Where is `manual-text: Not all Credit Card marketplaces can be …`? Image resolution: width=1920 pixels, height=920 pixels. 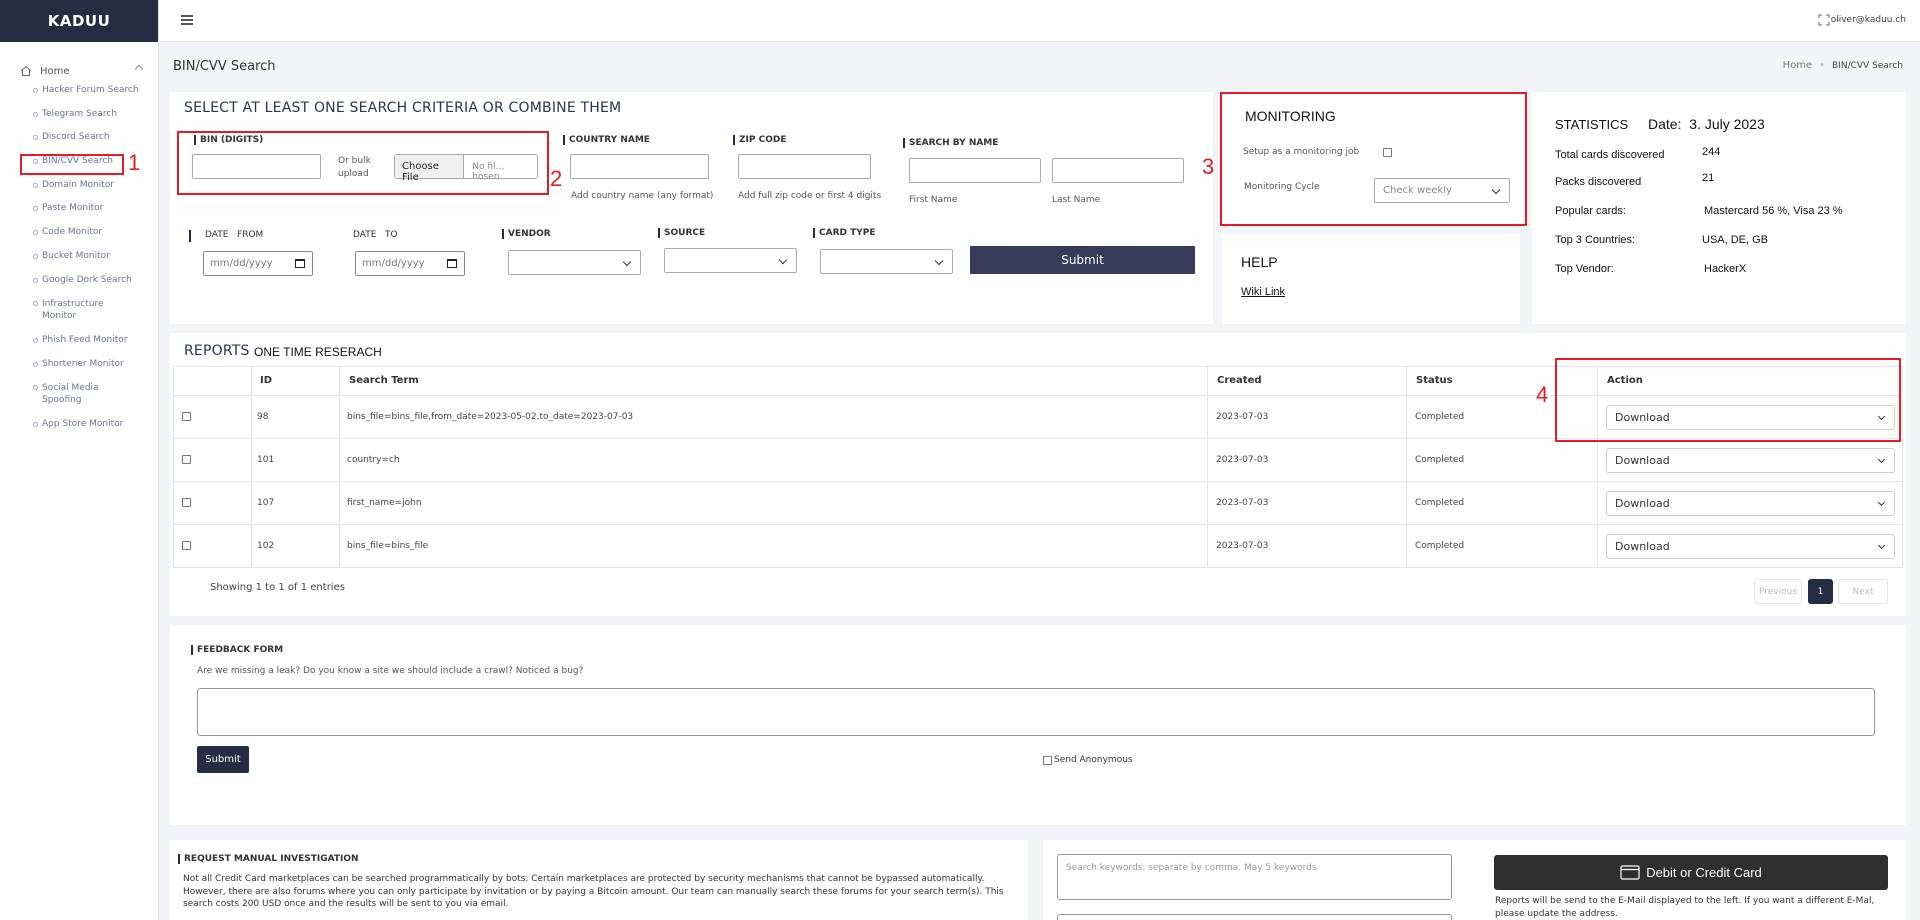
manual-text: Not all Credit Card marketplaces can be … is located at coordinates (593, 891).